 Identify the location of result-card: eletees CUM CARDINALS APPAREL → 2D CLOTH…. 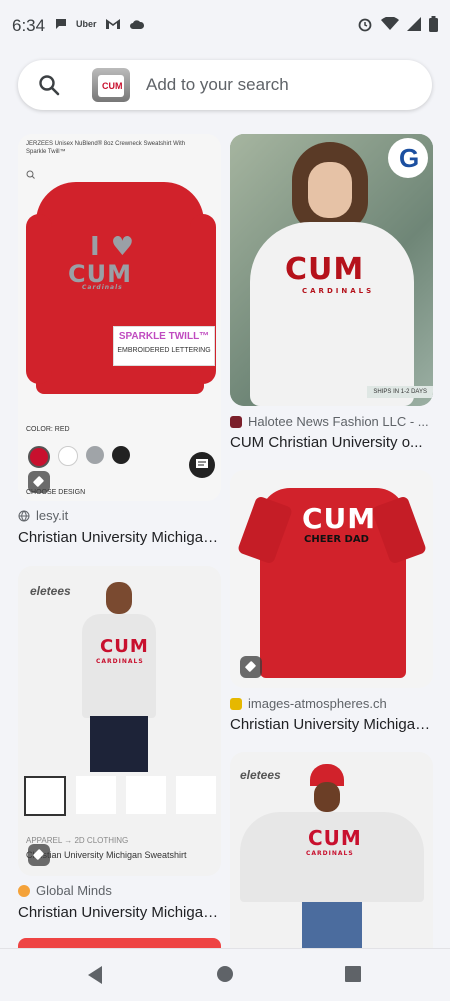
(119, 721).